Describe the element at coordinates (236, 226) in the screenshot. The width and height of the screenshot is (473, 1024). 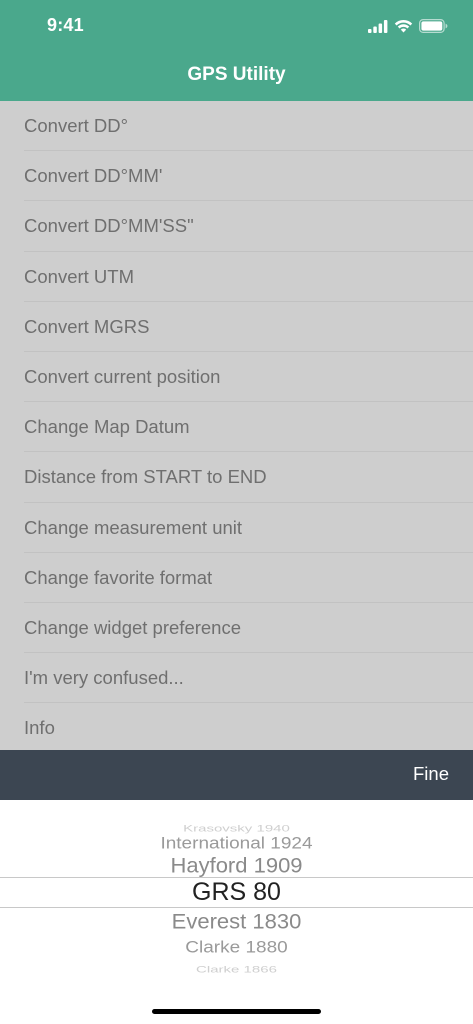
I see `menu-item: Convert DD°MM'SS"` at that location.